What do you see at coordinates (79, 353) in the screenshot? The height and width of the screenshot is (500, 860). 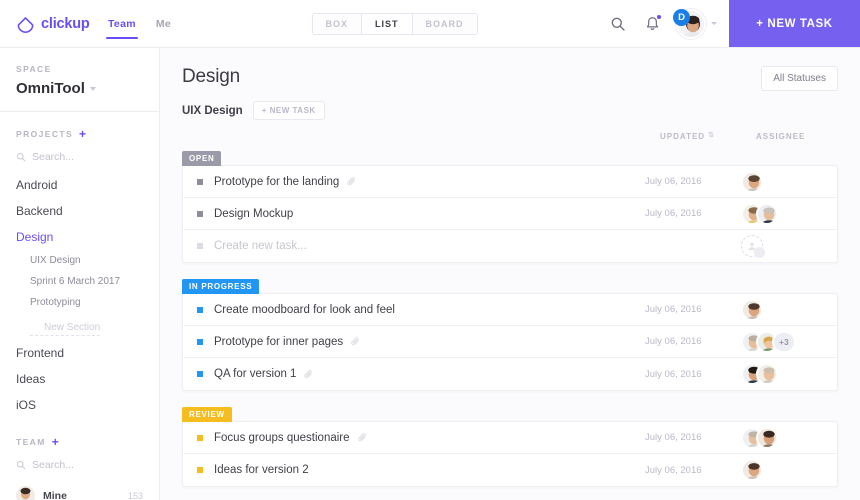 I see `sidebar-item-frontend: Frontend` at bounding box center [79, 353].